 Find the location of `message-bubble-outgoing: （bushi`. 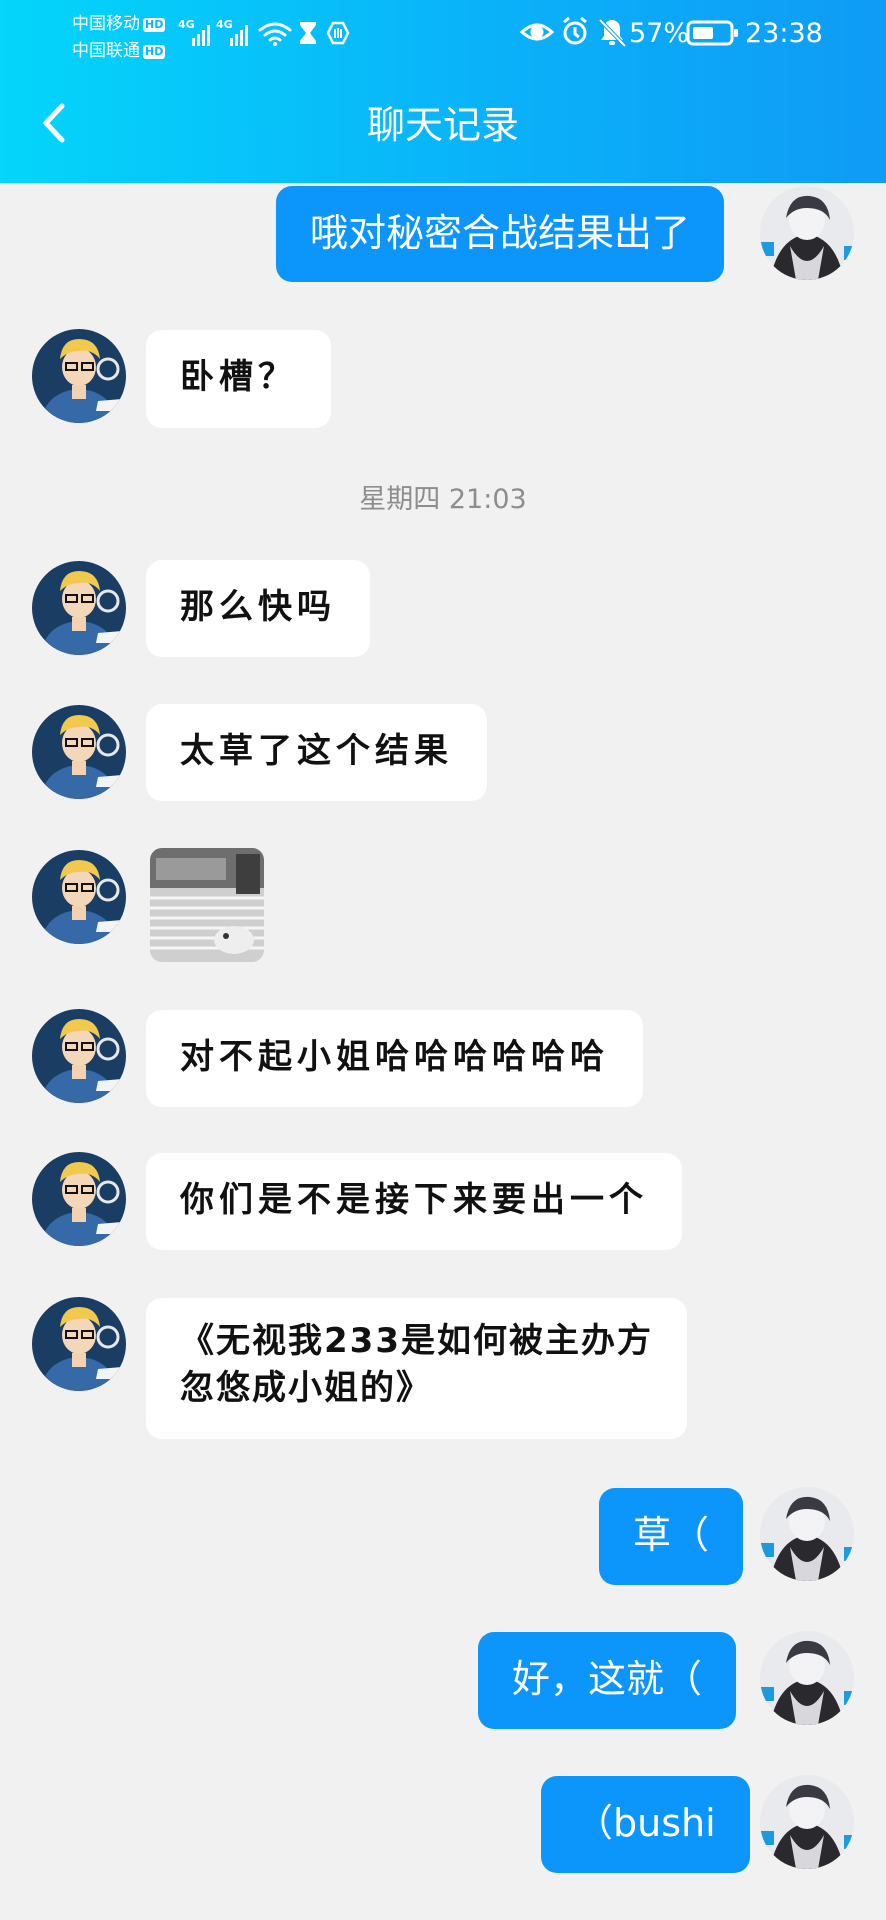

message-bubble-outgoing: （bushi is located at coordinates (645, 1824).